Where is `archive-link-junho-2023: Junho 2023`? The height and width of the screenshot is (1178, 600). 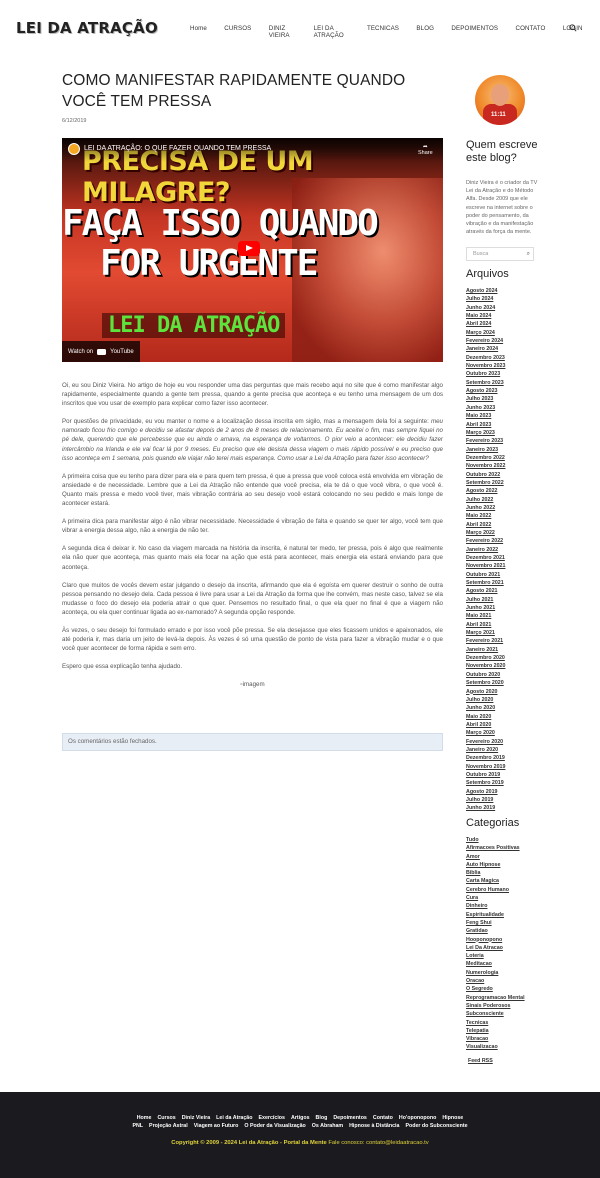
archive-link-junho-2023: Junho 2023 is located at coordinates (485, 408).